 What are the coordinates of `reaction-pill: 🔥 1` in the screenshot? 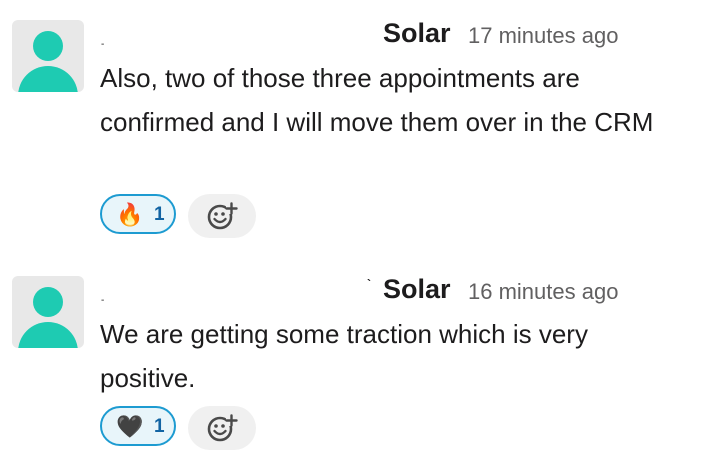 It's located at (138, 214).